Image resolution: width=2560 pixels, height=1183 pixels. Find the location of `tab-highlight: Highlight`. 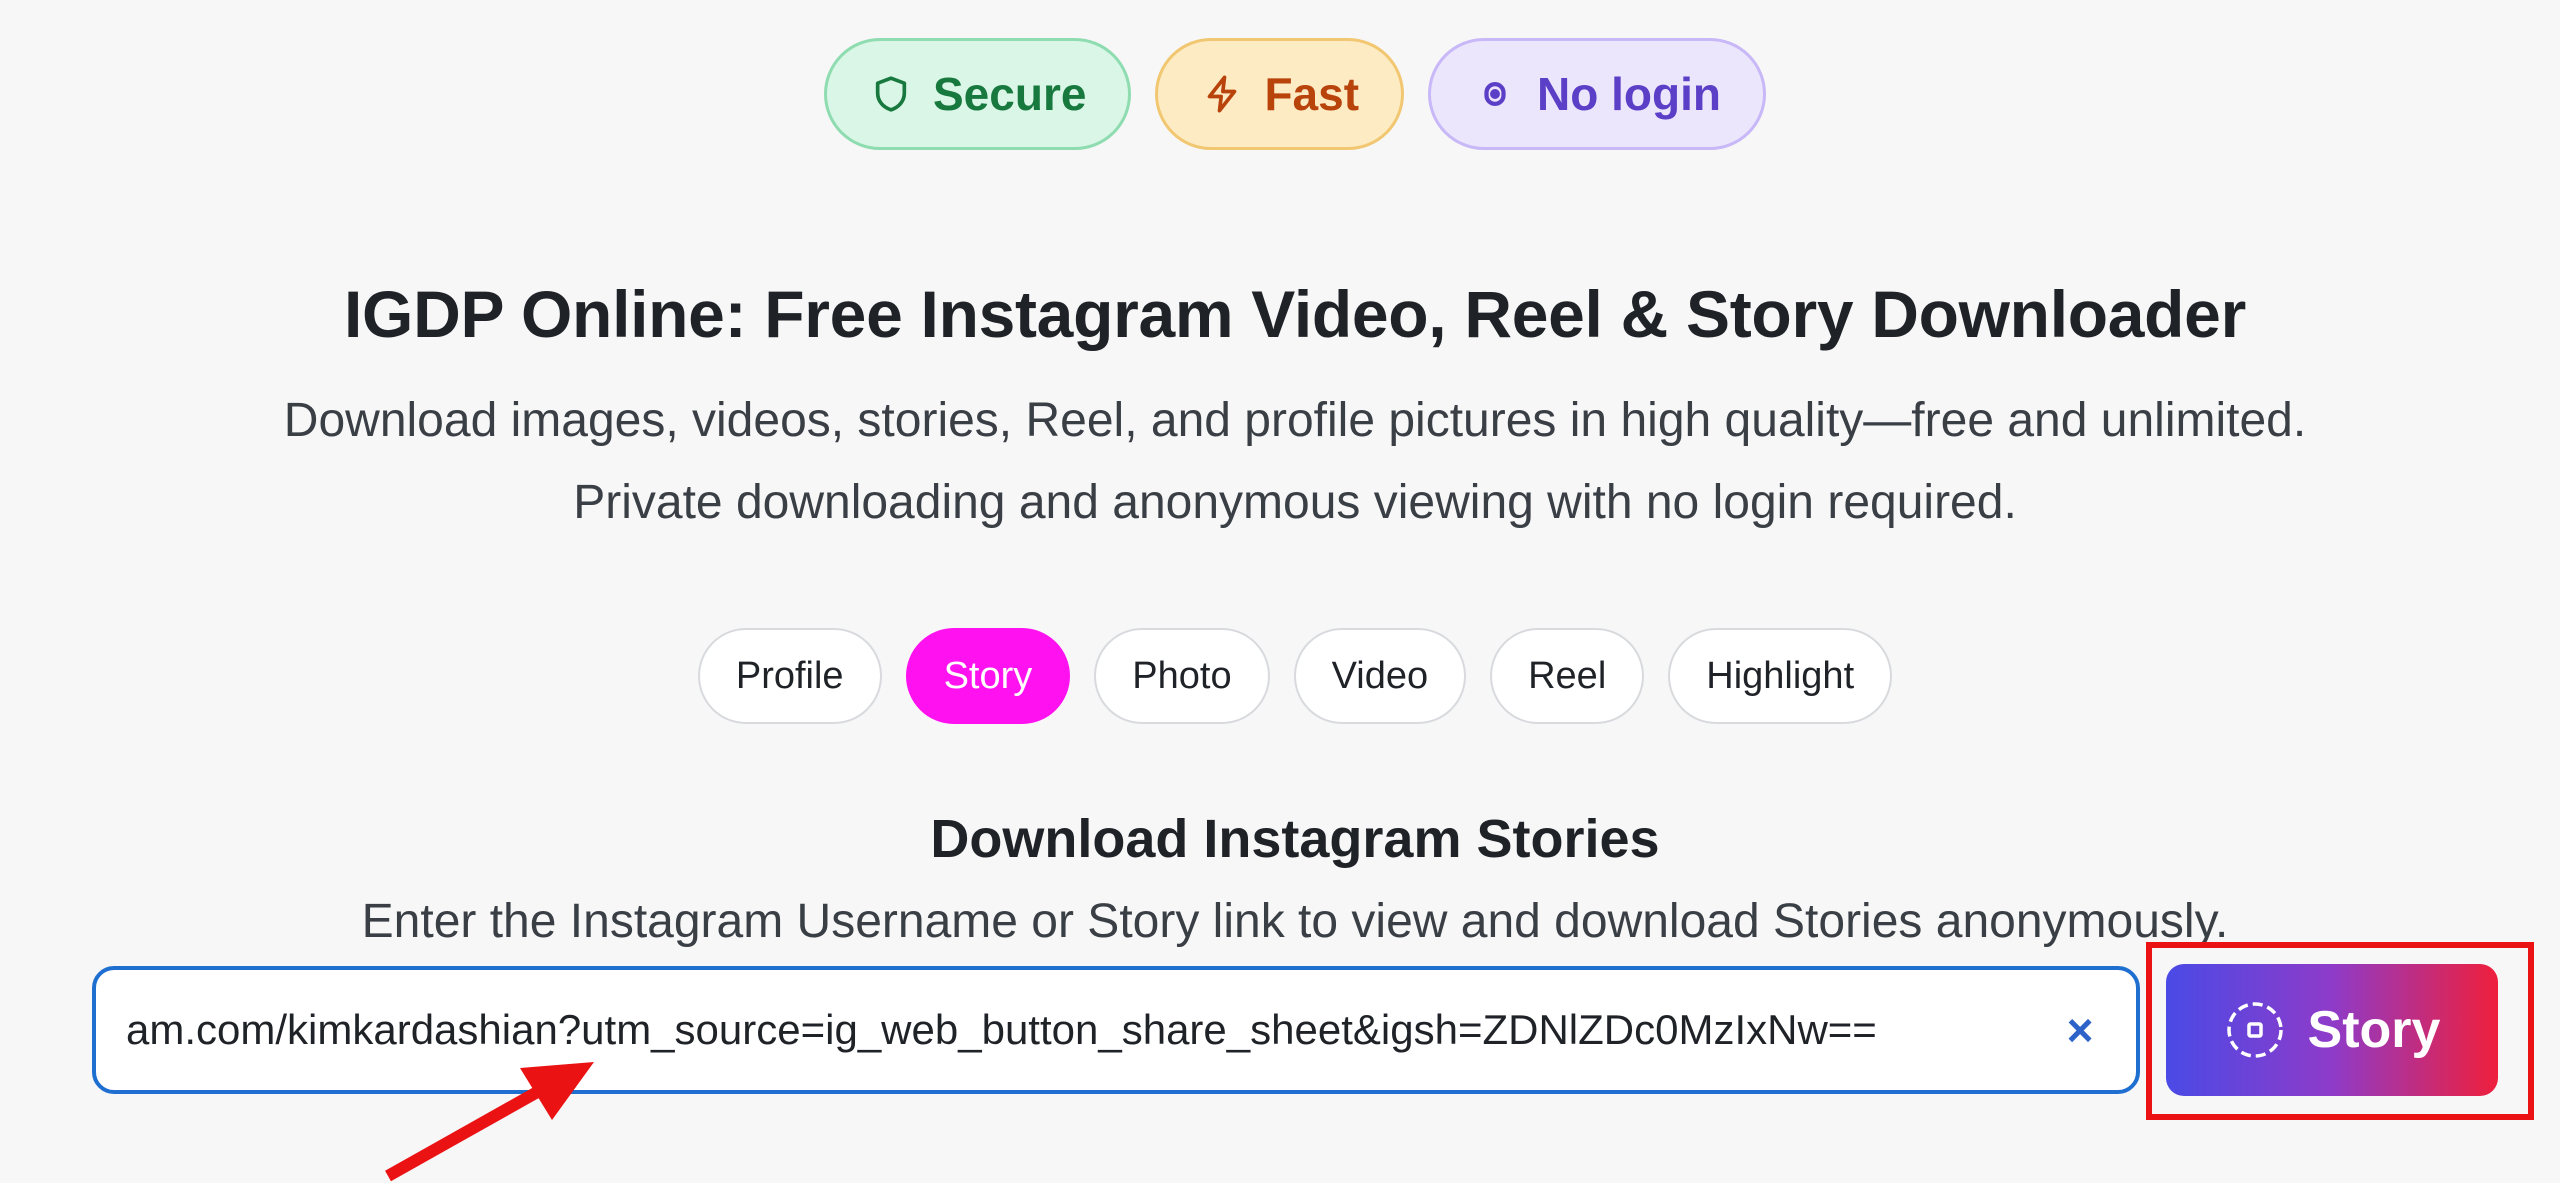

tab-highlight: Highlight is located at coordinates (1780, 676).